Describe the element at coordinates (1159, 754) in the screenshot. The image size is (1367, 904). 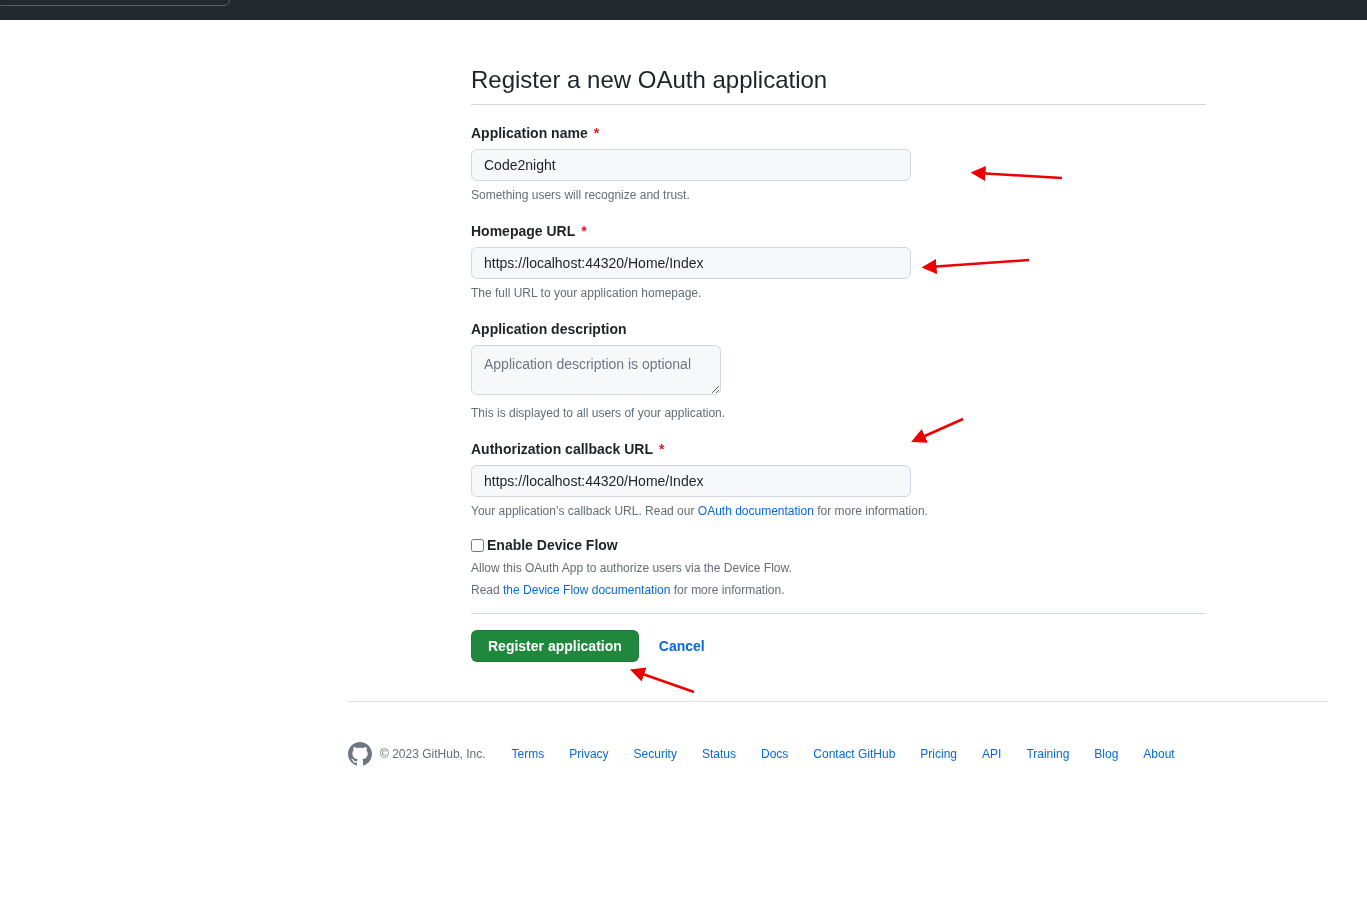
I see `footer-link: About` at that location.